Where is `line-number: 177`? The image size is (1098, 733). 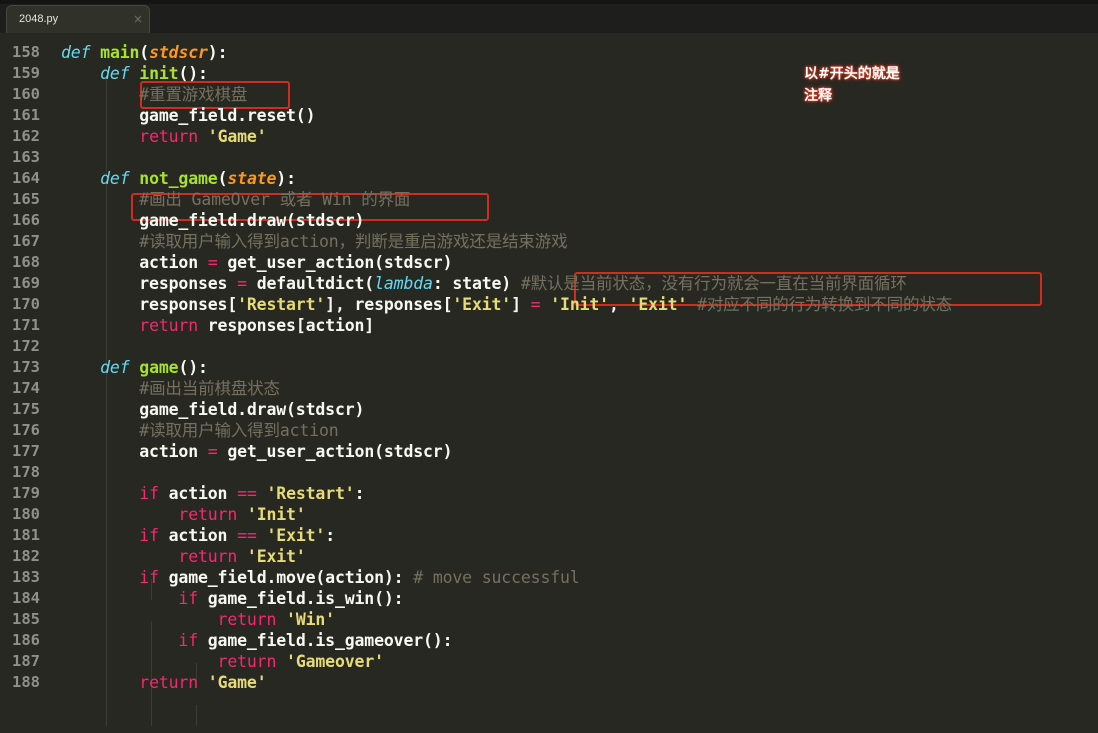
line-number: 177 is located at coordinates (26, 451).